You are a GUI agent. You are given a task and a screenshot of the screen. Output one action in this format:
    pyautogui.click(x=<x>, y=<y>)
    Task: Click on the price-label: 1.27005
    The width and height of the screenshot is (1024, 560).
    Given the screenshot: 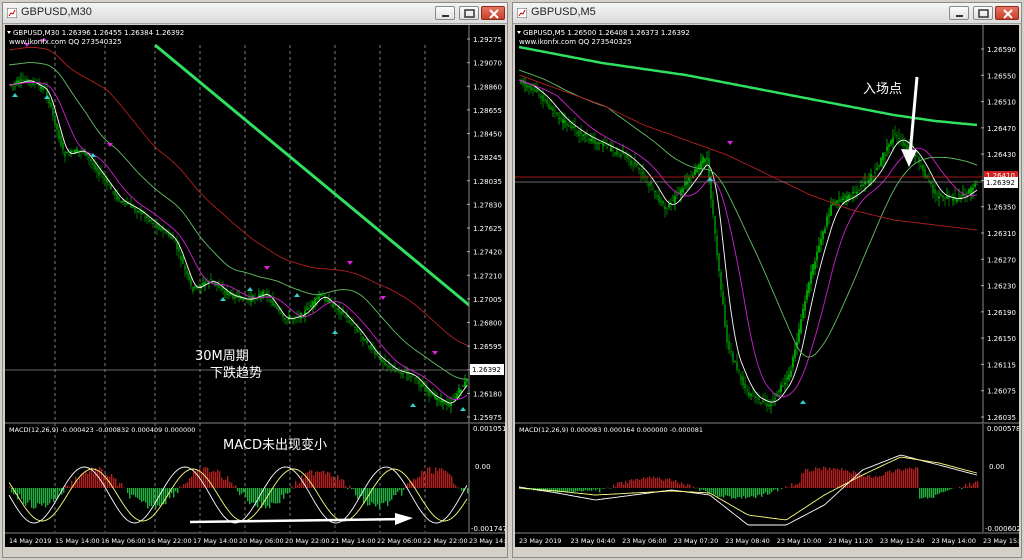 What is the action you would take?
    pyautogui.click(x=487, y=300)
    